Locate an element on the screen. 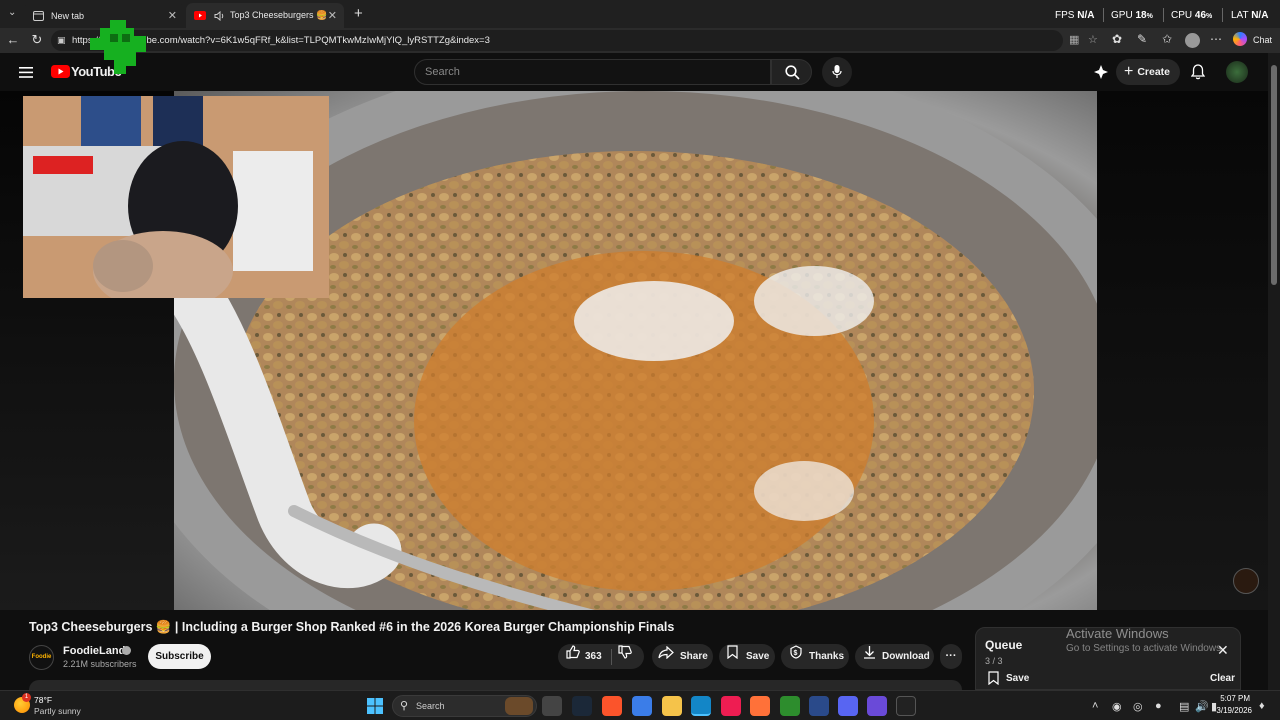 This screenshot has height=720, width=1280. gpu-label: GPU is located at coordinates (1122, 15).